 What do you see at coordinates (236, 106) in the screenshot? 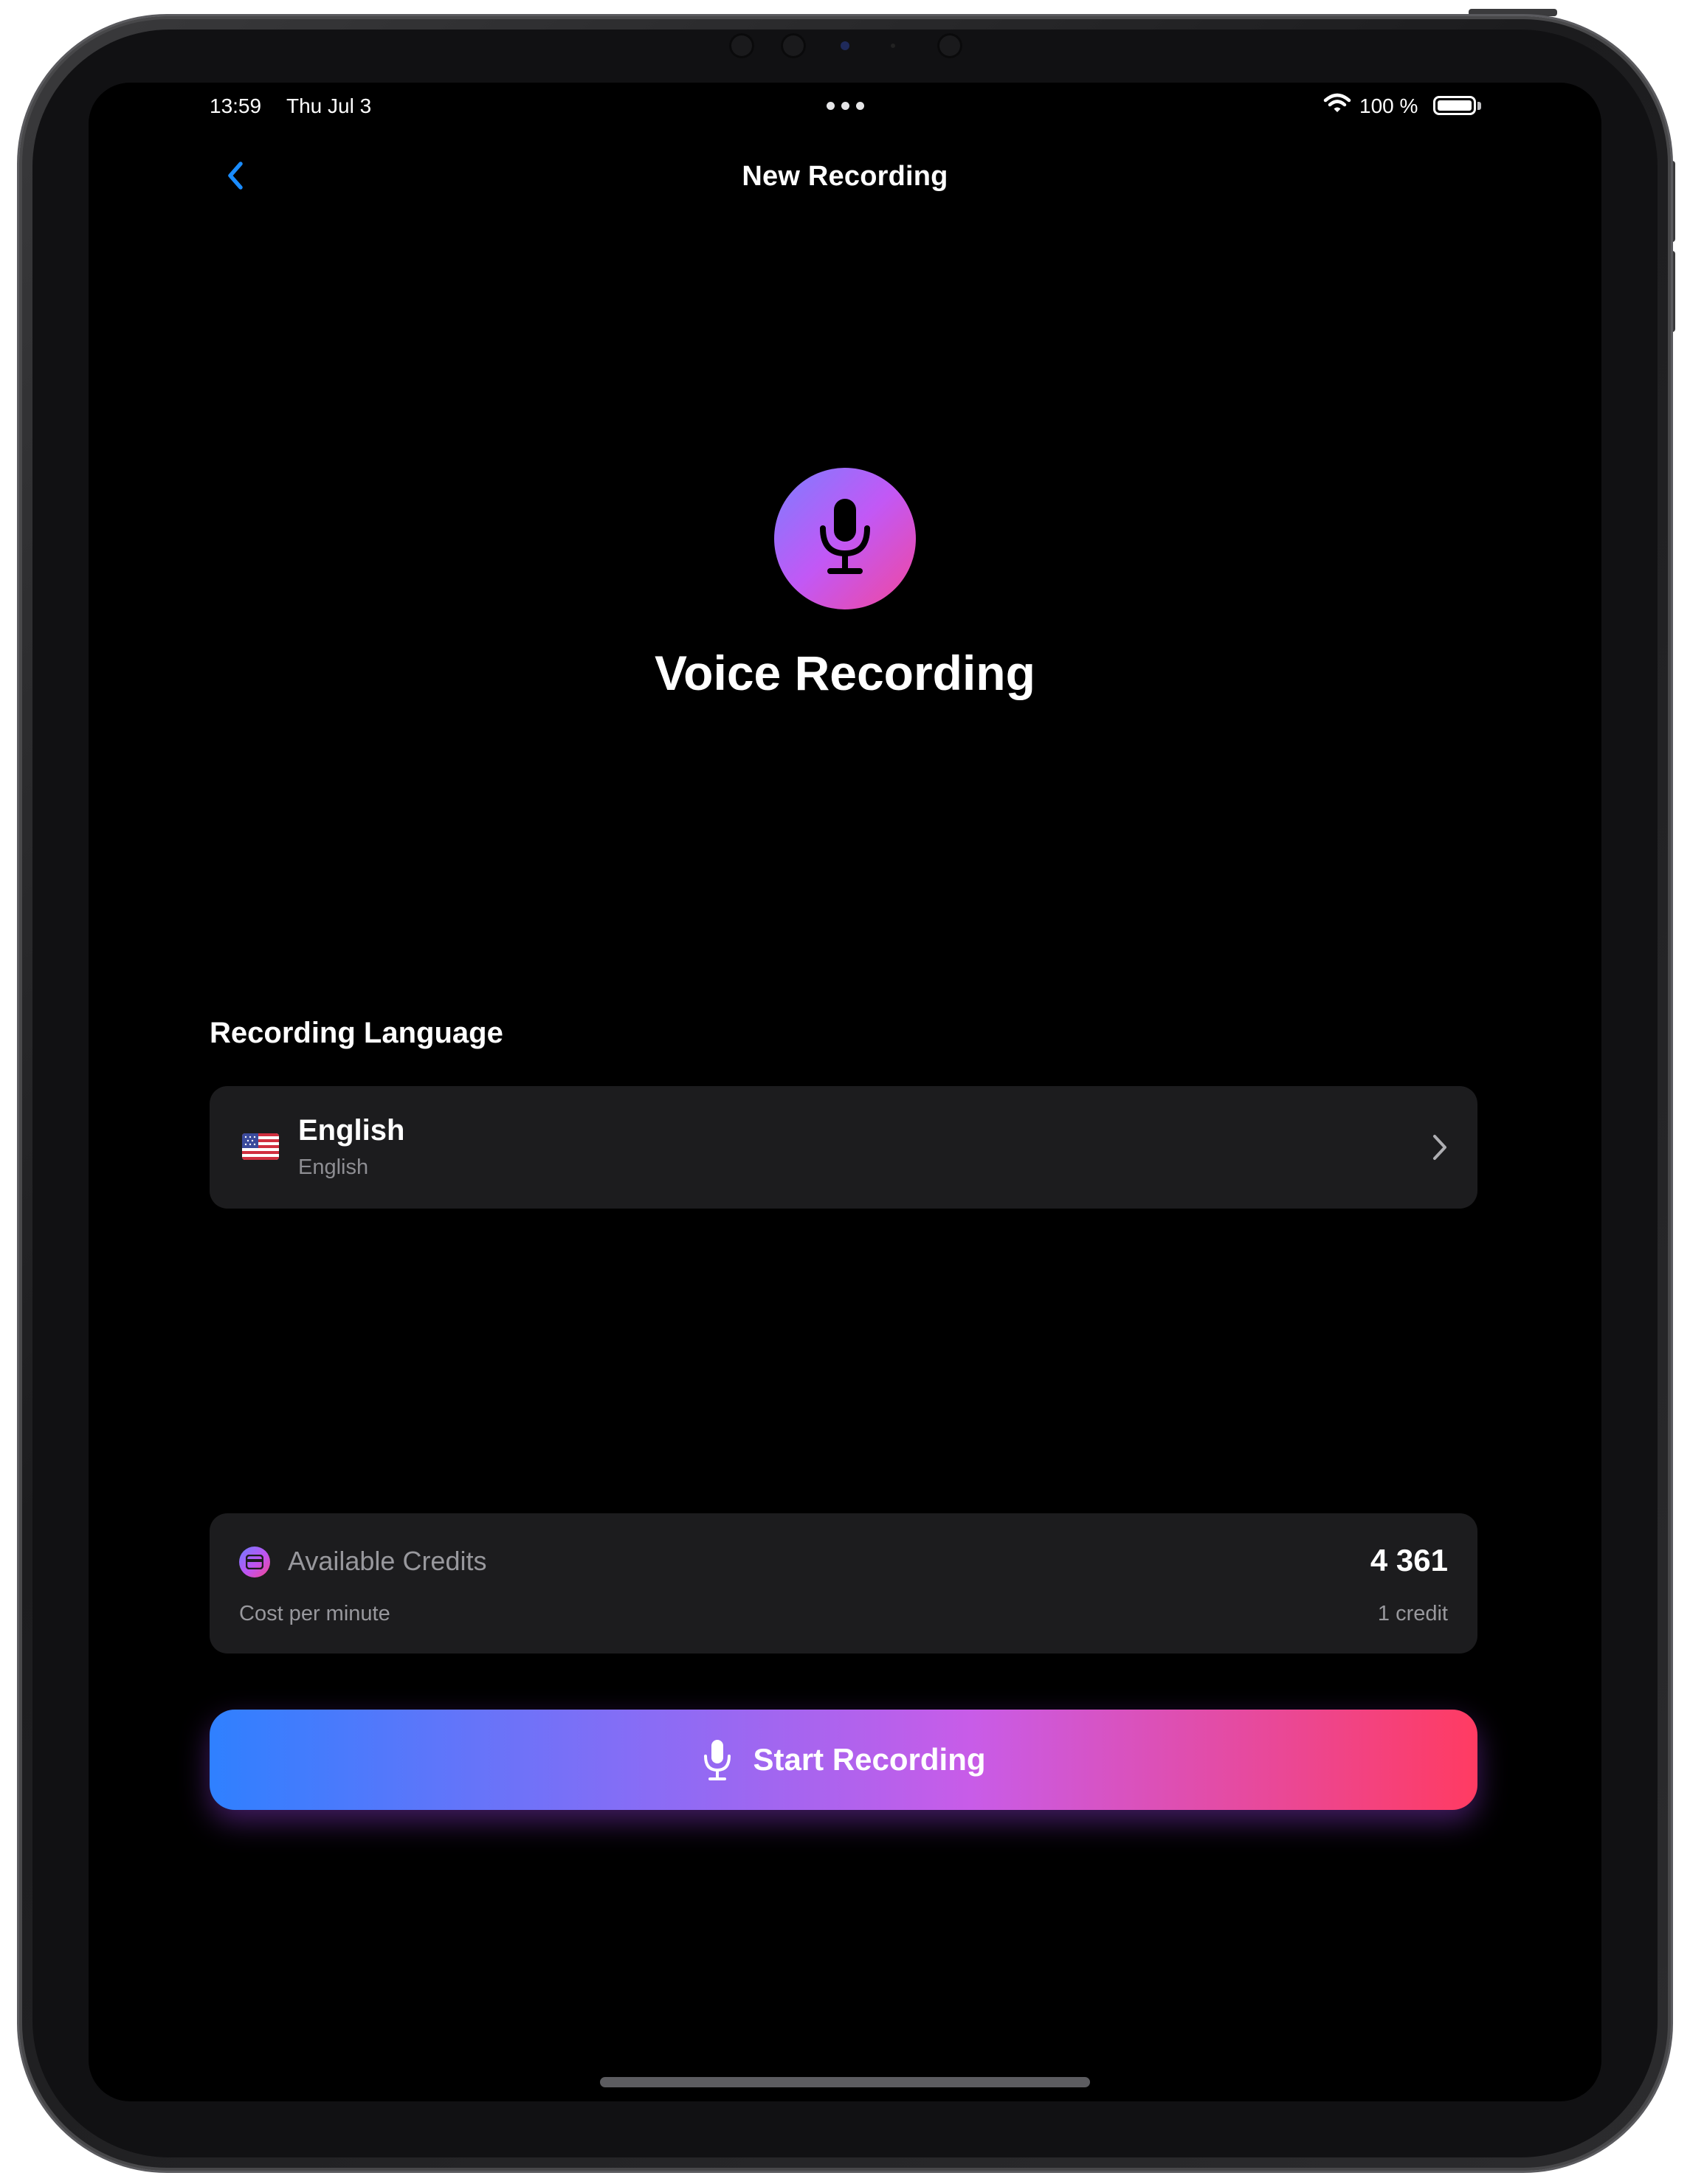
I see `status-time: 13:59` at bounding box center [236, 106].